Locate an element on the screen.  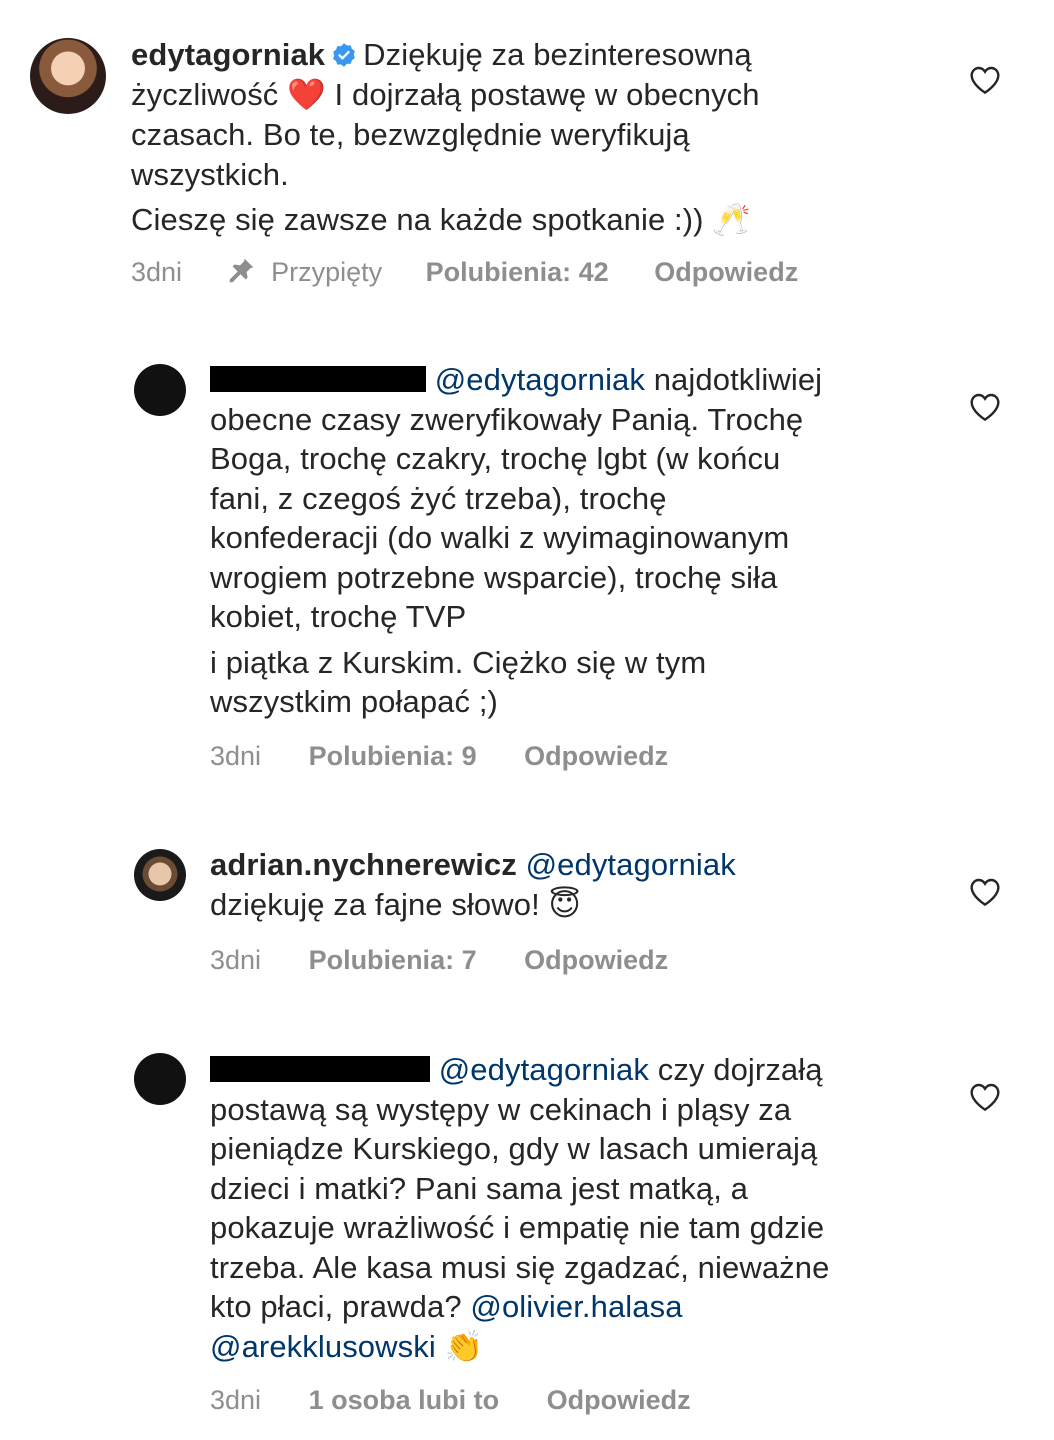
comment-meta: 3dni Przypięty Polubienia: 42 Odpowiedz is located at coordinates (464, 272).